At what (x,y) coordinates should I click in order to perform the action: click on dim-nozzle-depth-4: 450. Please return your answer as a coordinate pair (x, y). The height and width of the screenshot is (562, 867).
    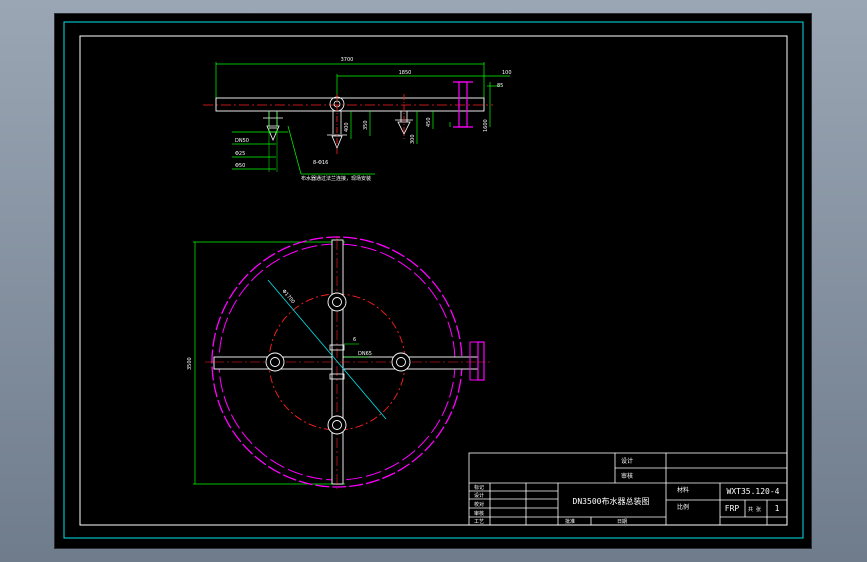
    Looking at the image, I should click on (429, 122).